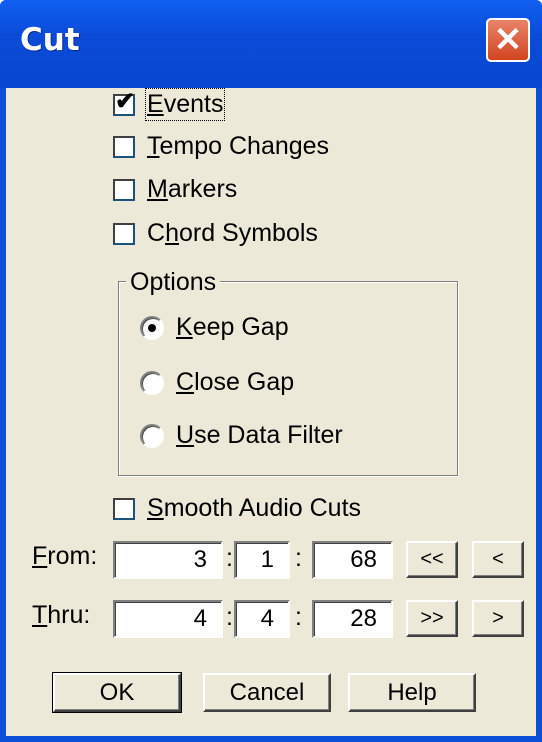 The width and height of the screenshot is (542, 742). I want to click on events-label: Events, so click(185, 104).